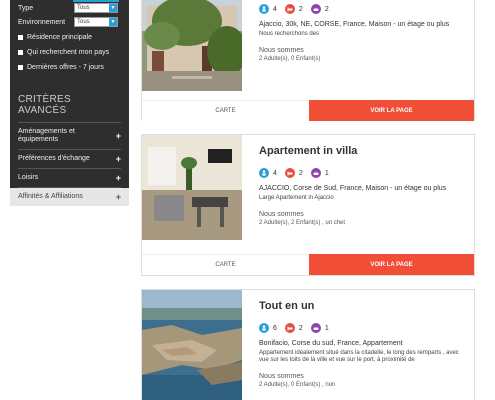 The image size is (495, 400). I want to click on interior-photo, so click(192, 187).